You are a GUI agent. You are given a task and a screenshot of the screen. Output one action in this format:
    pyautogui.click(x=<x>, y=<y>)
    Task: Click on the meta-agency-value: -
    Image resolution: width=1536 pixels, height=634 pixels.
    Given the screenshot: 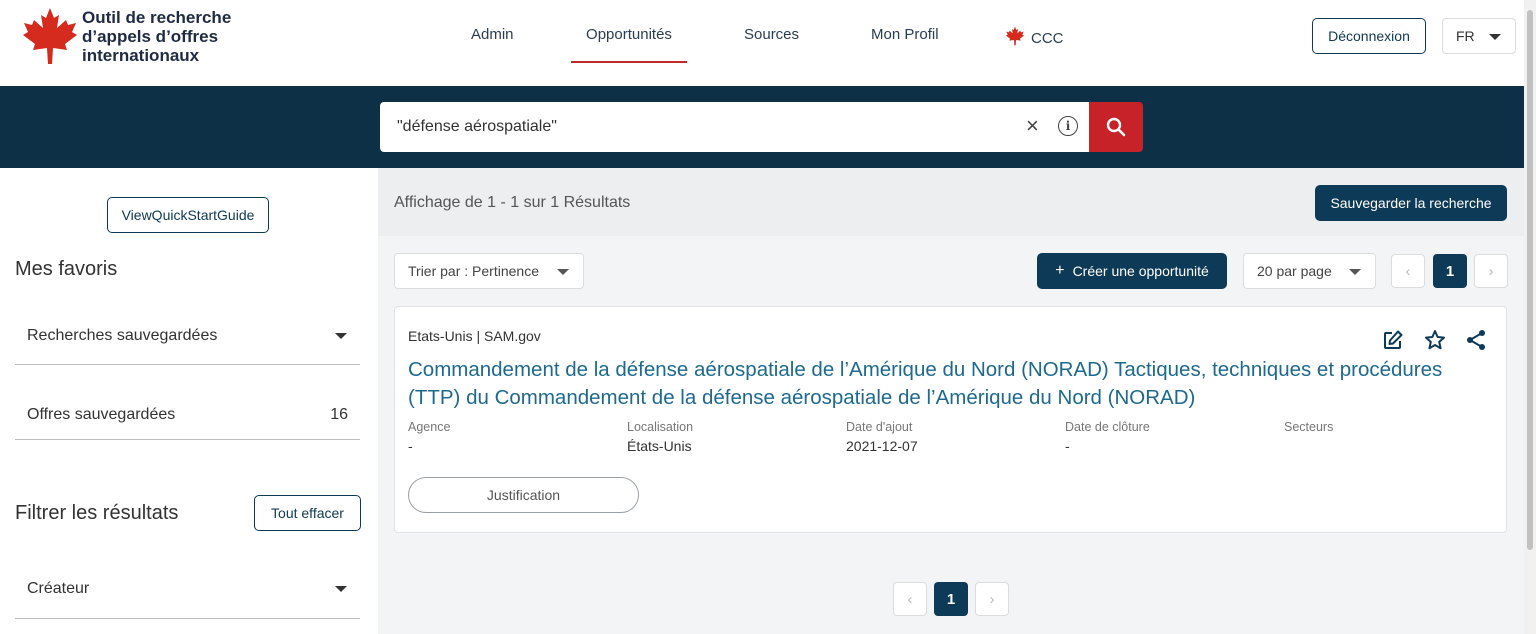 What is the action you would take?
    pyautogui.click(x=410, y=446)
    